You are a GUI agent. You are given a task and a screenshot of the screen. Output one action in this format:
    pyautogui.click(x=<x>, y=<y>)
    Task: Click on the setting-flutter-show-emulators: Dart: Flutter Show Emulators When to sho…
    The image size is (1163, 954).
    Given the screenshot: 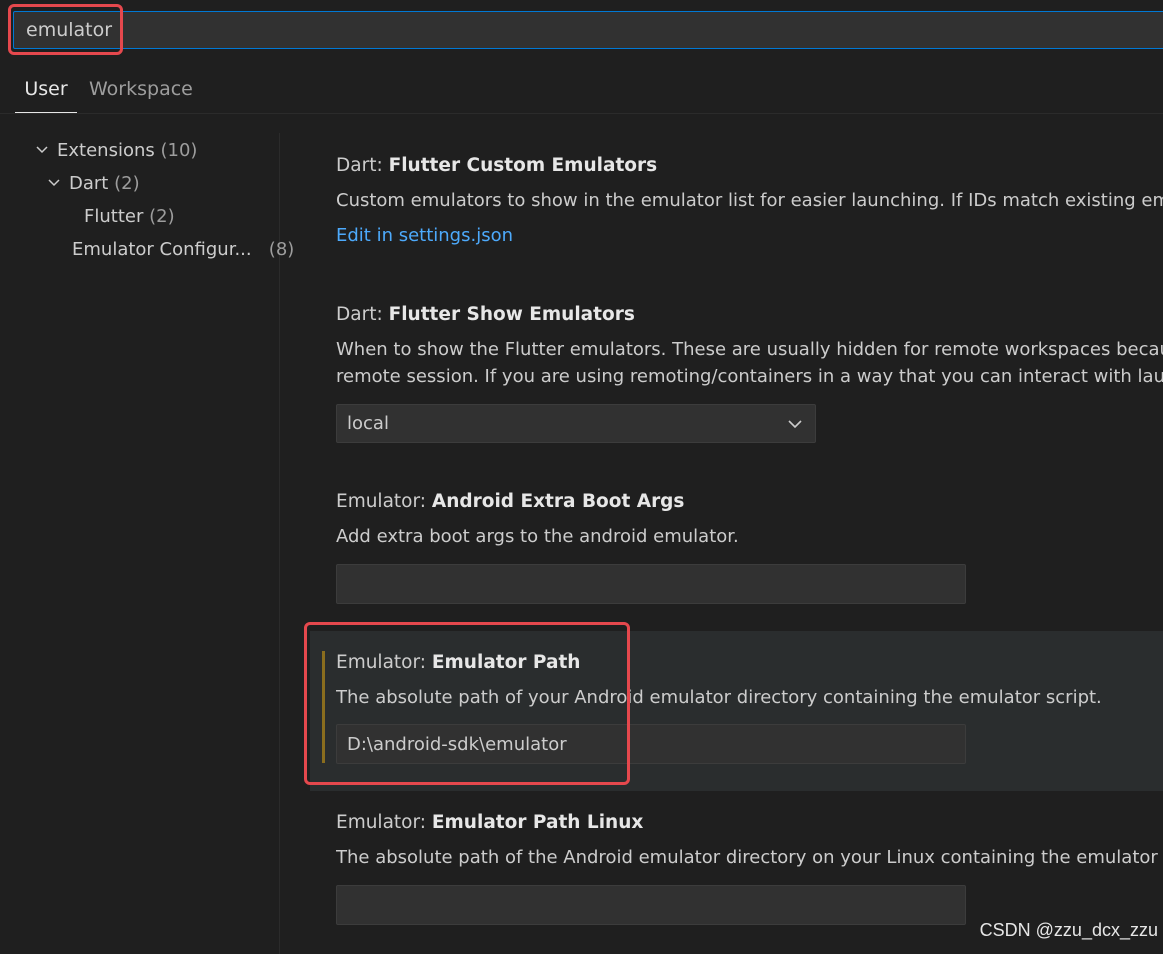 What is the action you would take?
    pyautogui.click(x=749, y=374)
    